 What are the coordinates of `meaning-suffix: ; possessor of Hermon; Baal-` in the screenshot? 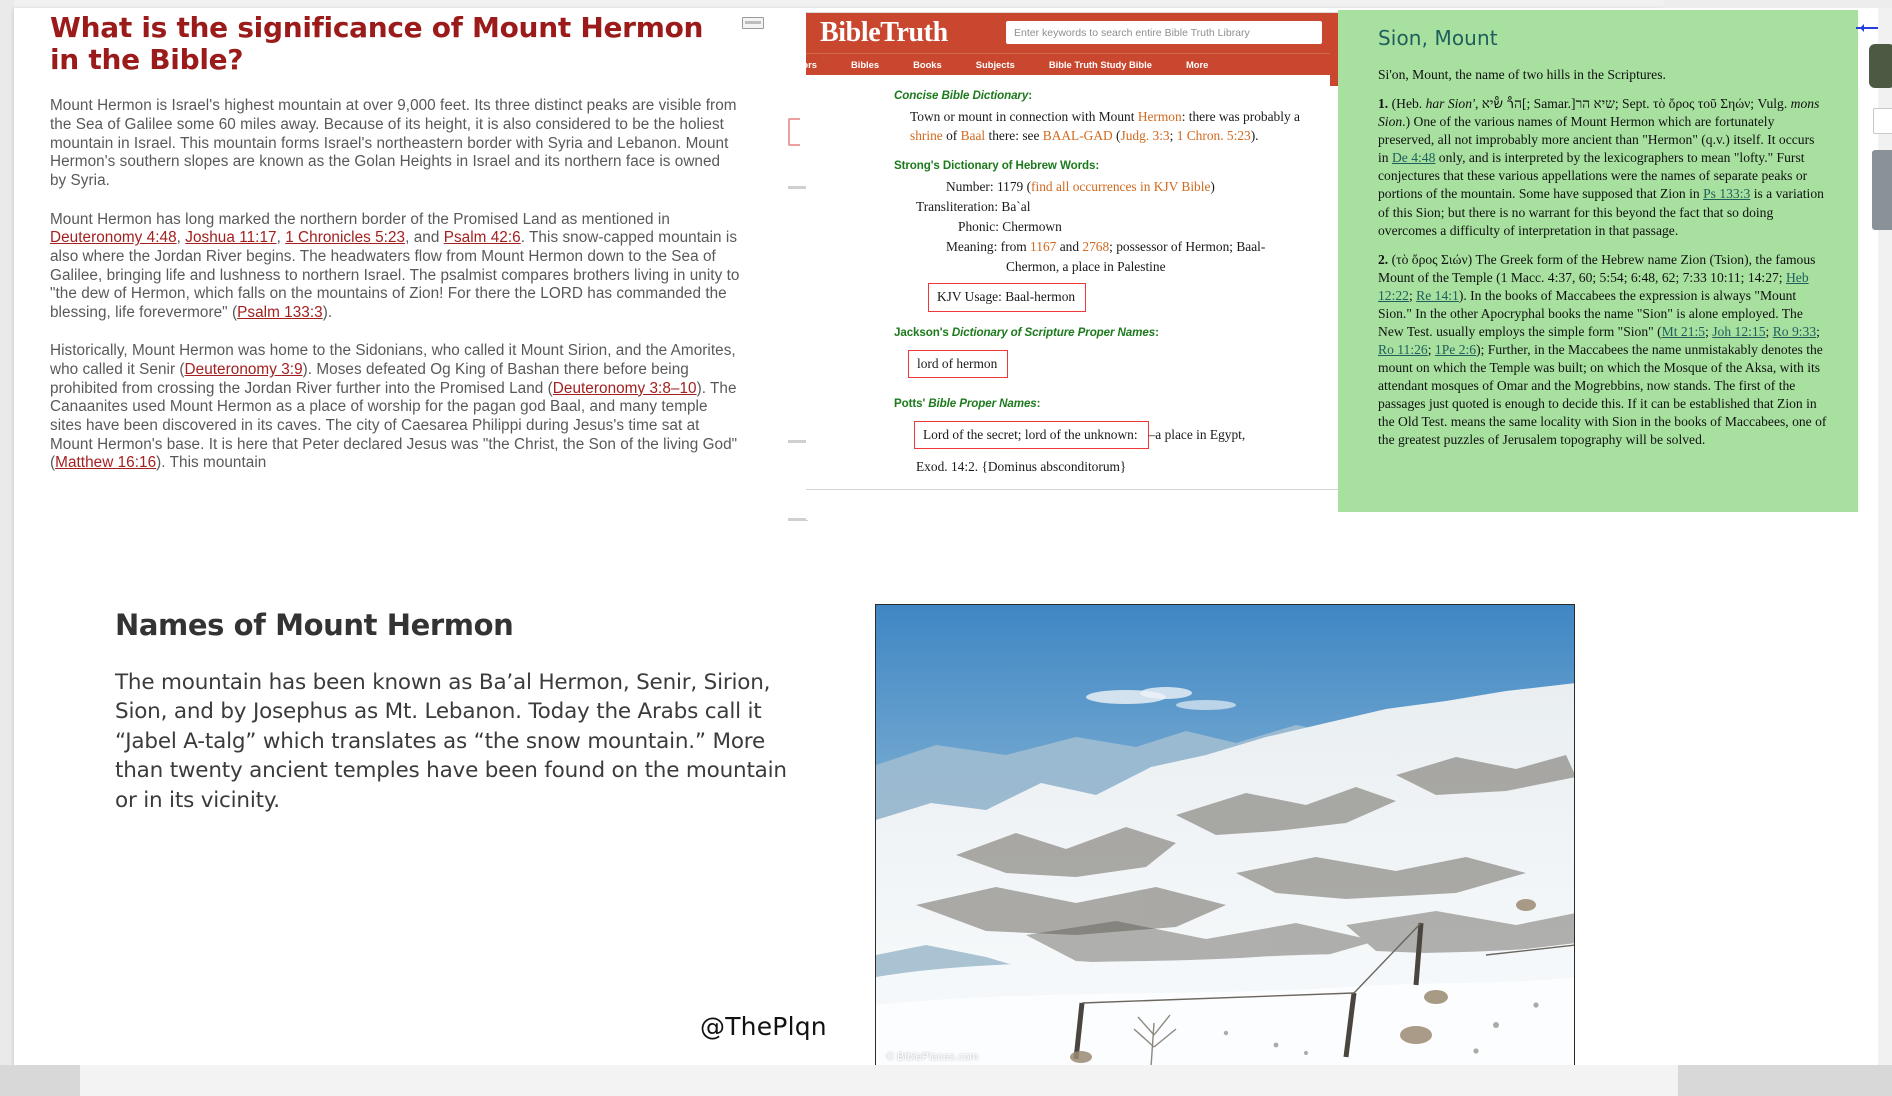 It's located at (1187, 247).